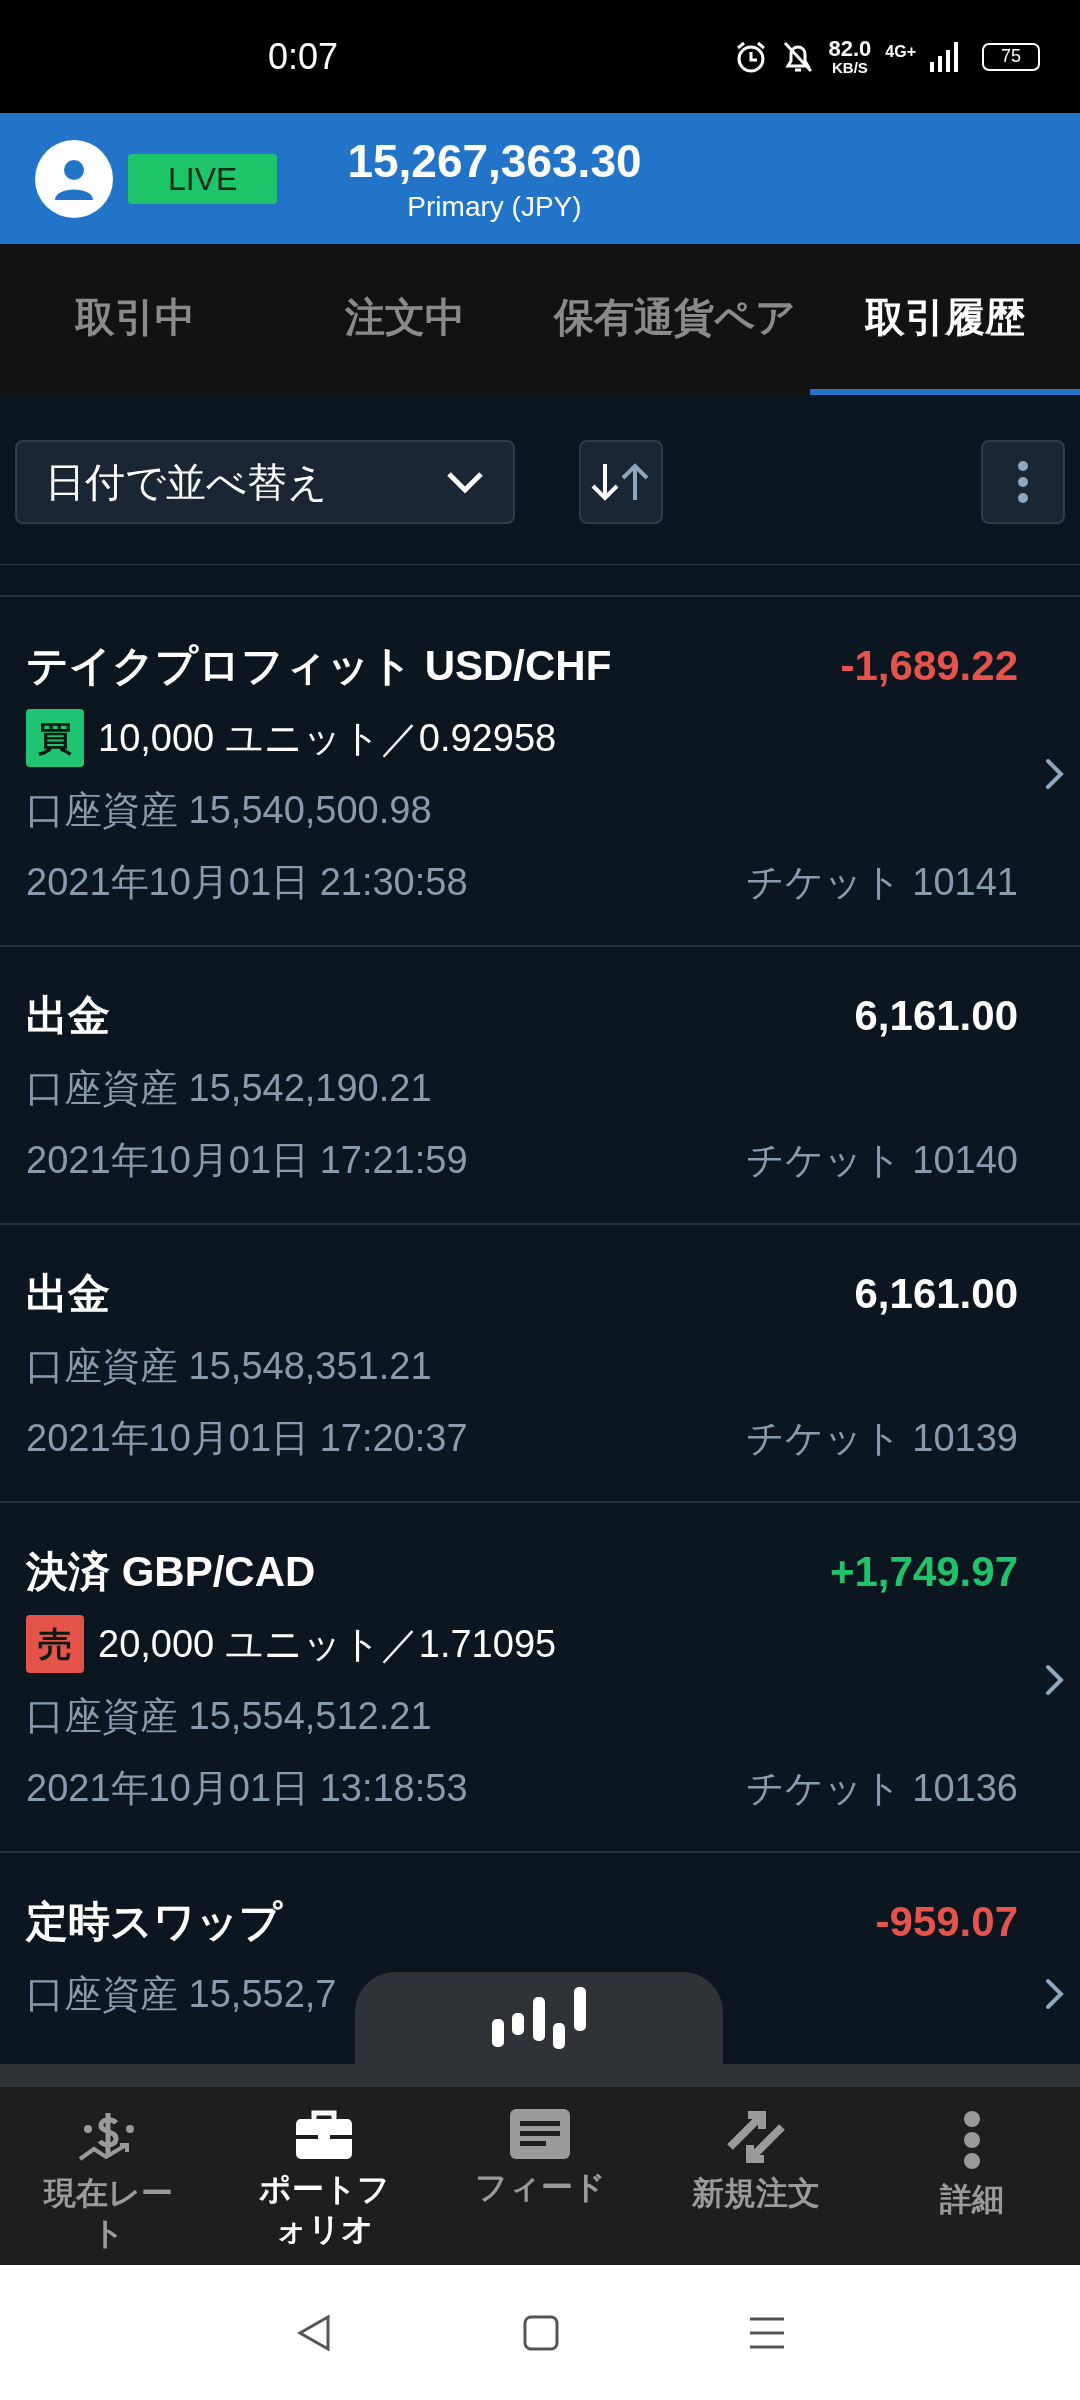  What do you see at coordinates (756, 2137) in the screenshot?
I see `swap-arrows-icon` at bounding box center [756, 2137].